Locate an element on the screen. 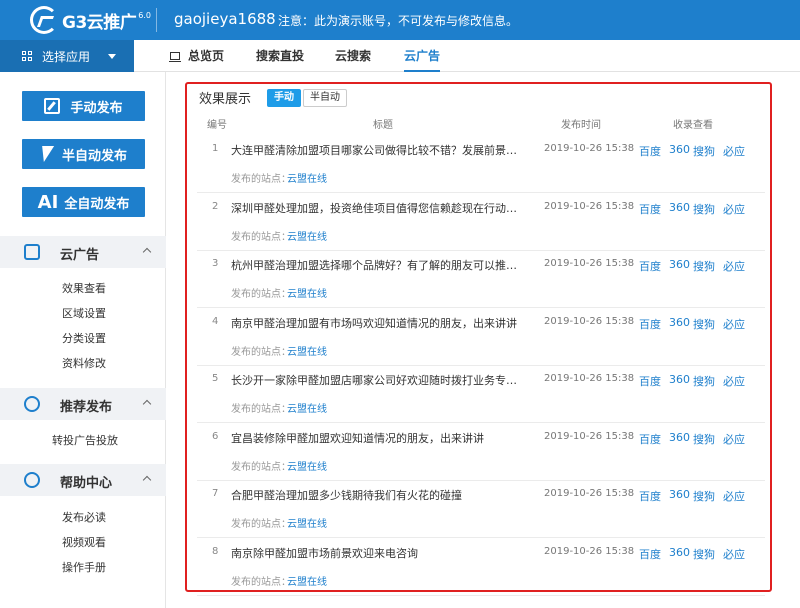 This screenshot has width=800, height=608. auto-publish-button: AI 全自动发布 is located at coordinates (83, 202).